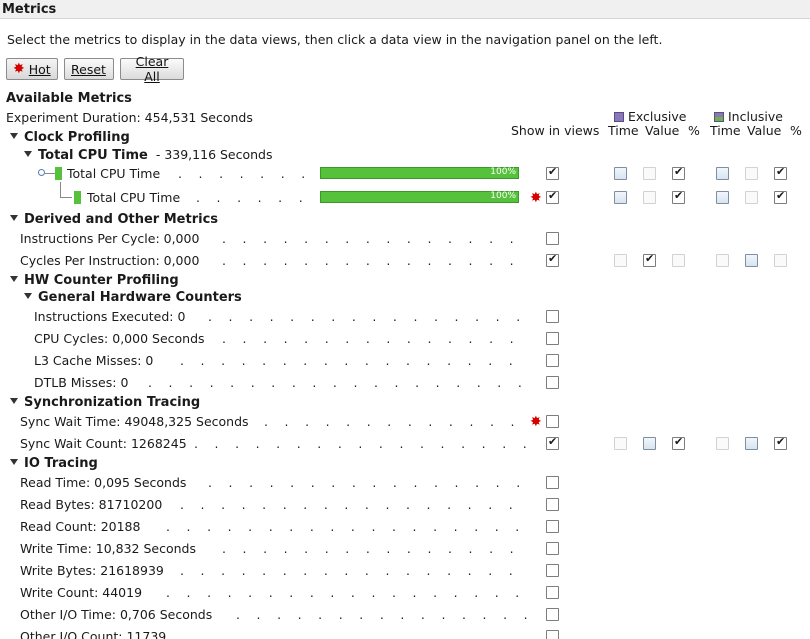  I want to click on available-metrics-heading: Available Metrics, so click(69, 98).